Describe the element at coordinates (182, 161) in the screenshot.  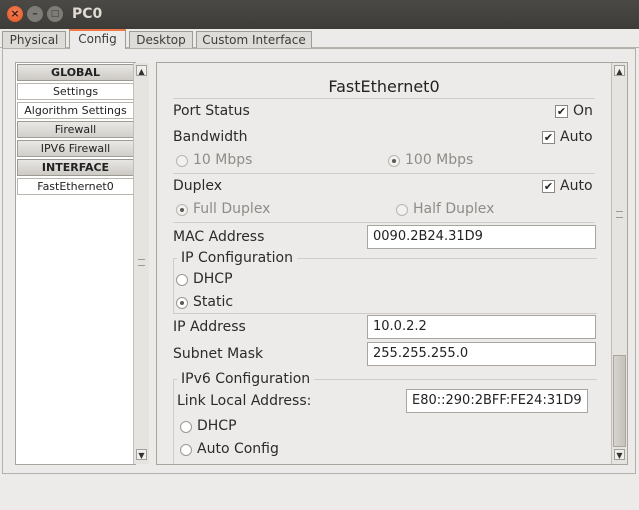
I see `bandwidth-10-radio` at that location.